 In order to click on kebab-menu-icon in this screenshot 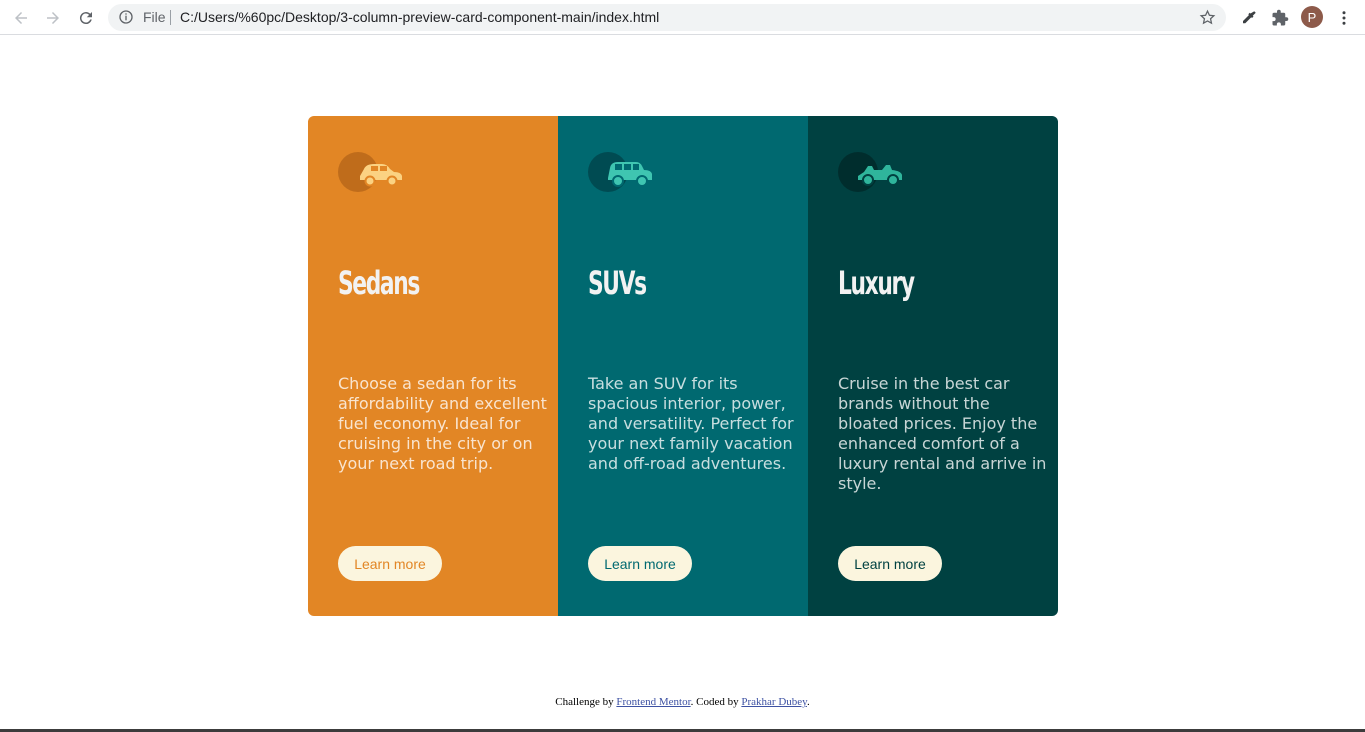, I will do `click(1344, 18)`.